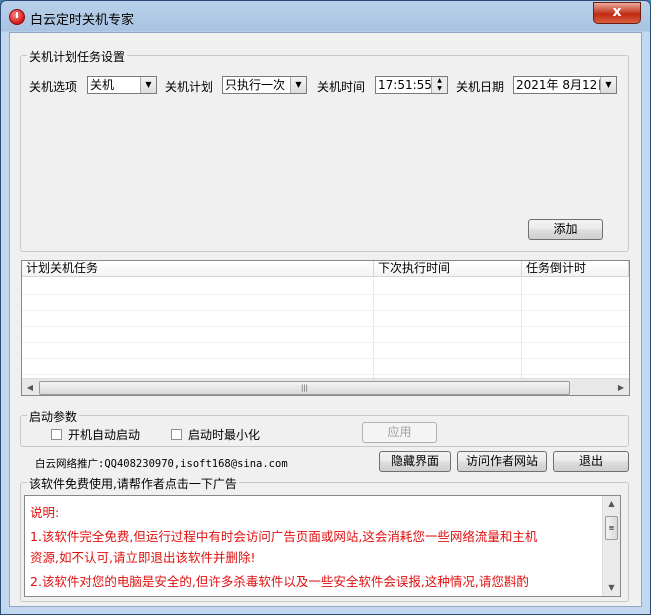 Image resolution: width=651 pixels, height=615 pixels. What do you see at coordinates (565, 229) in the screenshot?
I see `add-button: 添加` at bounding box center [565, 229].